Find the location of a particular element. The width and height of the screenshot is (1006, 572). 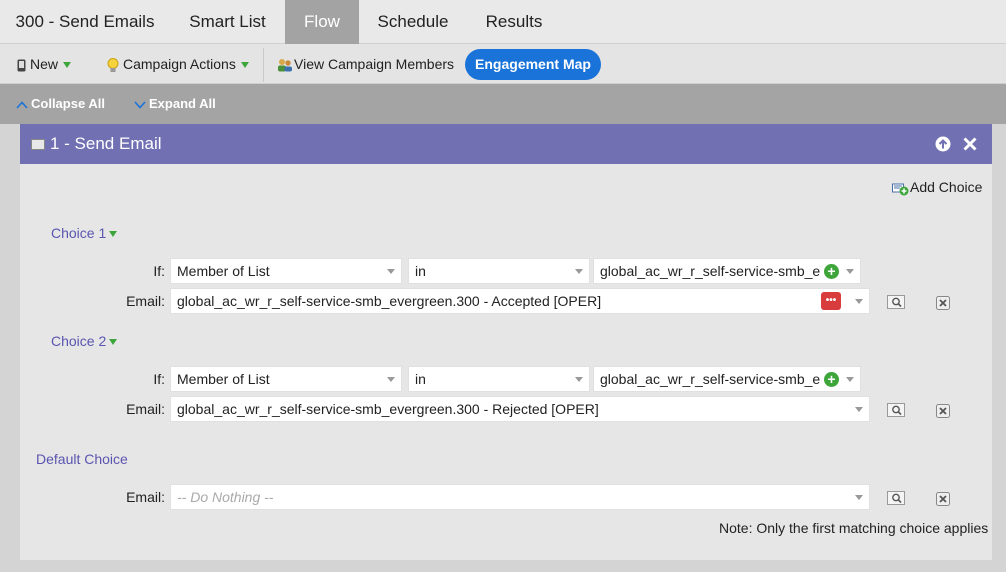

new-menu-label: New is located at coordinates (44, 64).